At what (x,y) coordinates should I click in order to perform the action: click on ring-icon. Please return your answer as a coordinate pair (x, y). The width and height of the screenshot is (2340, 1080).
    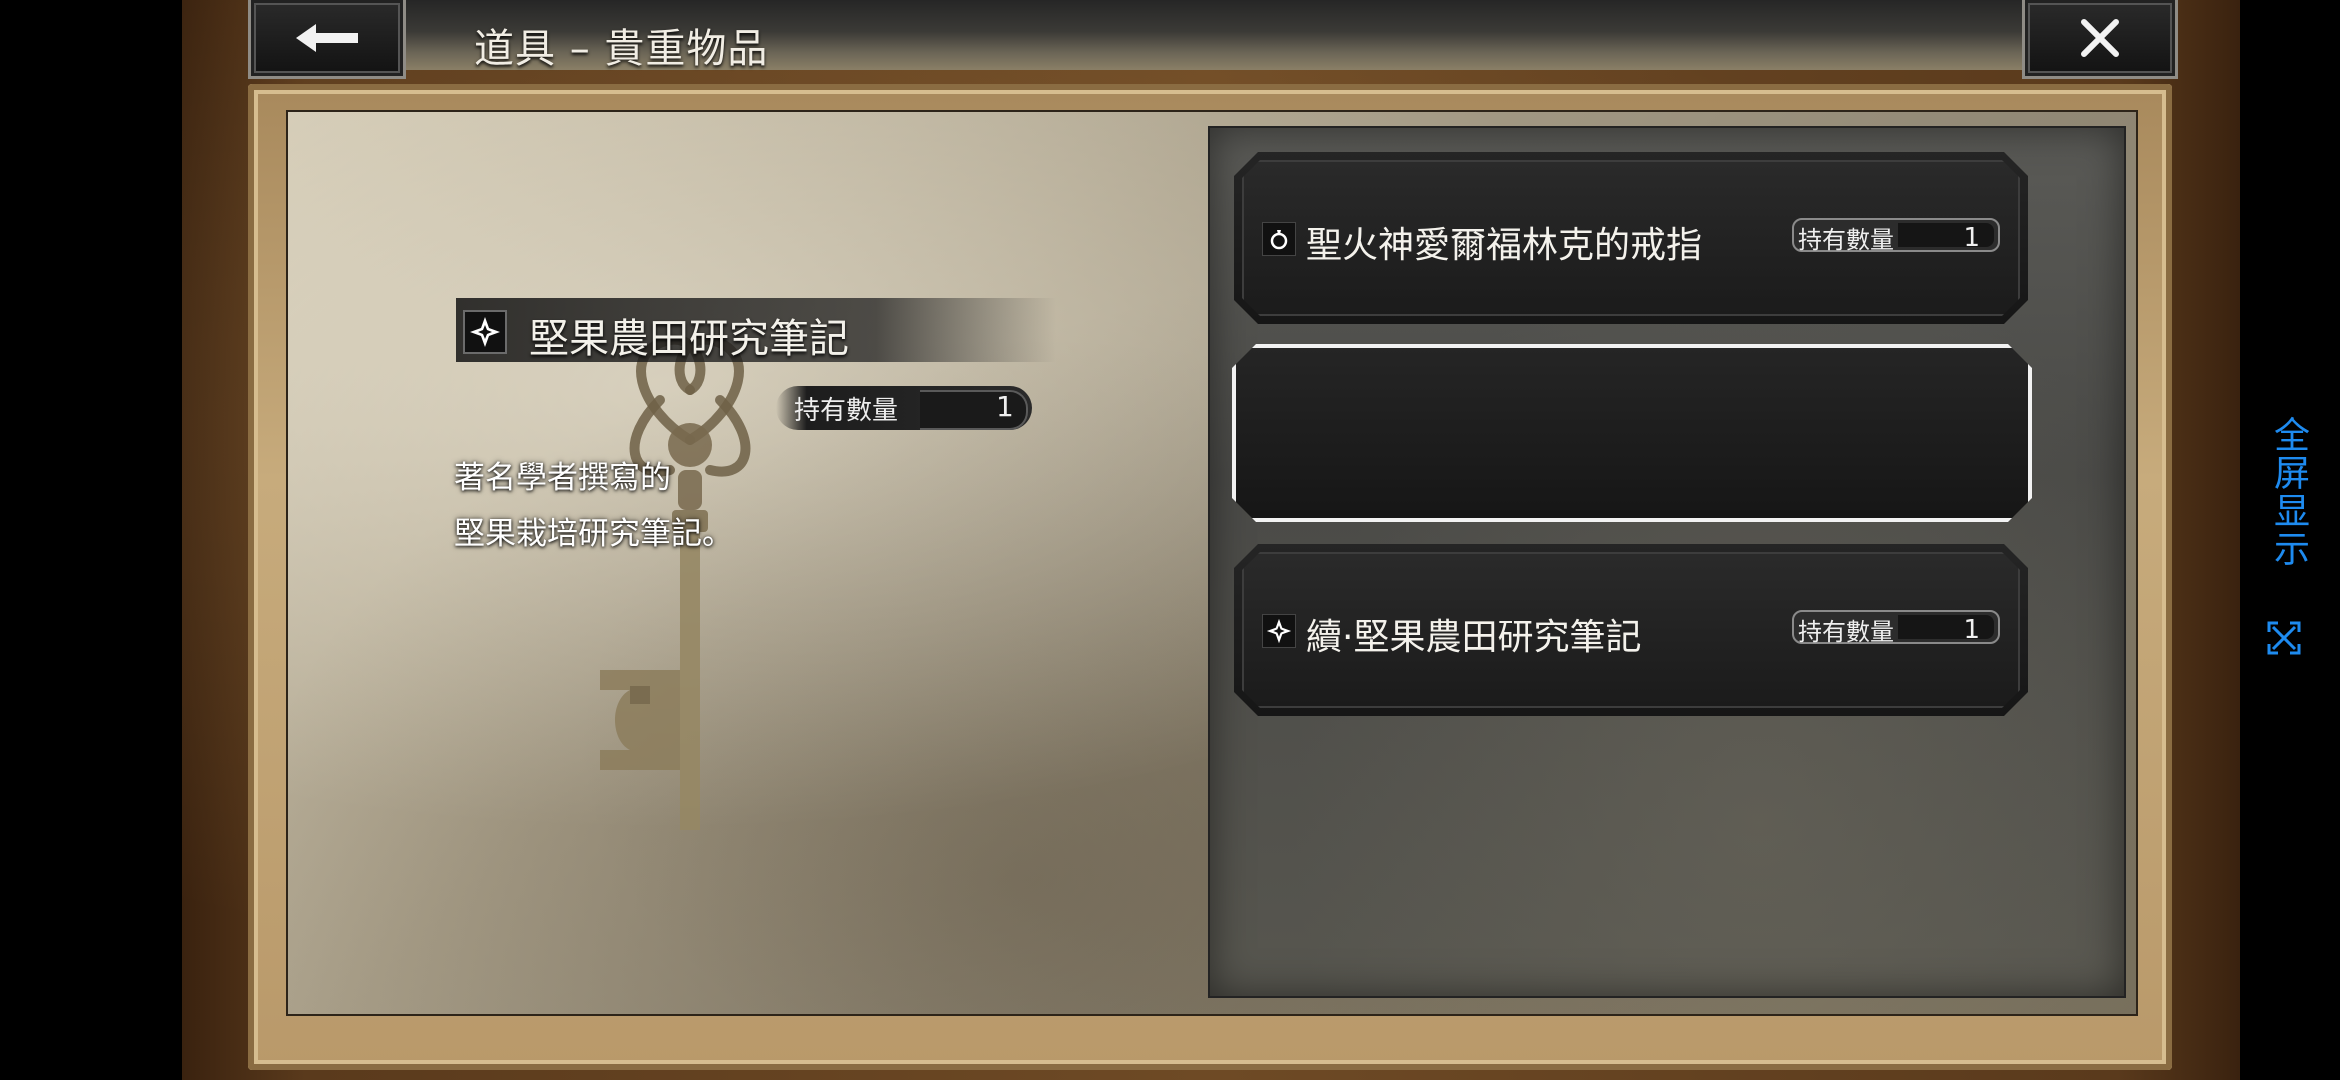
    Looking at the image, I should click on (1279, 239).